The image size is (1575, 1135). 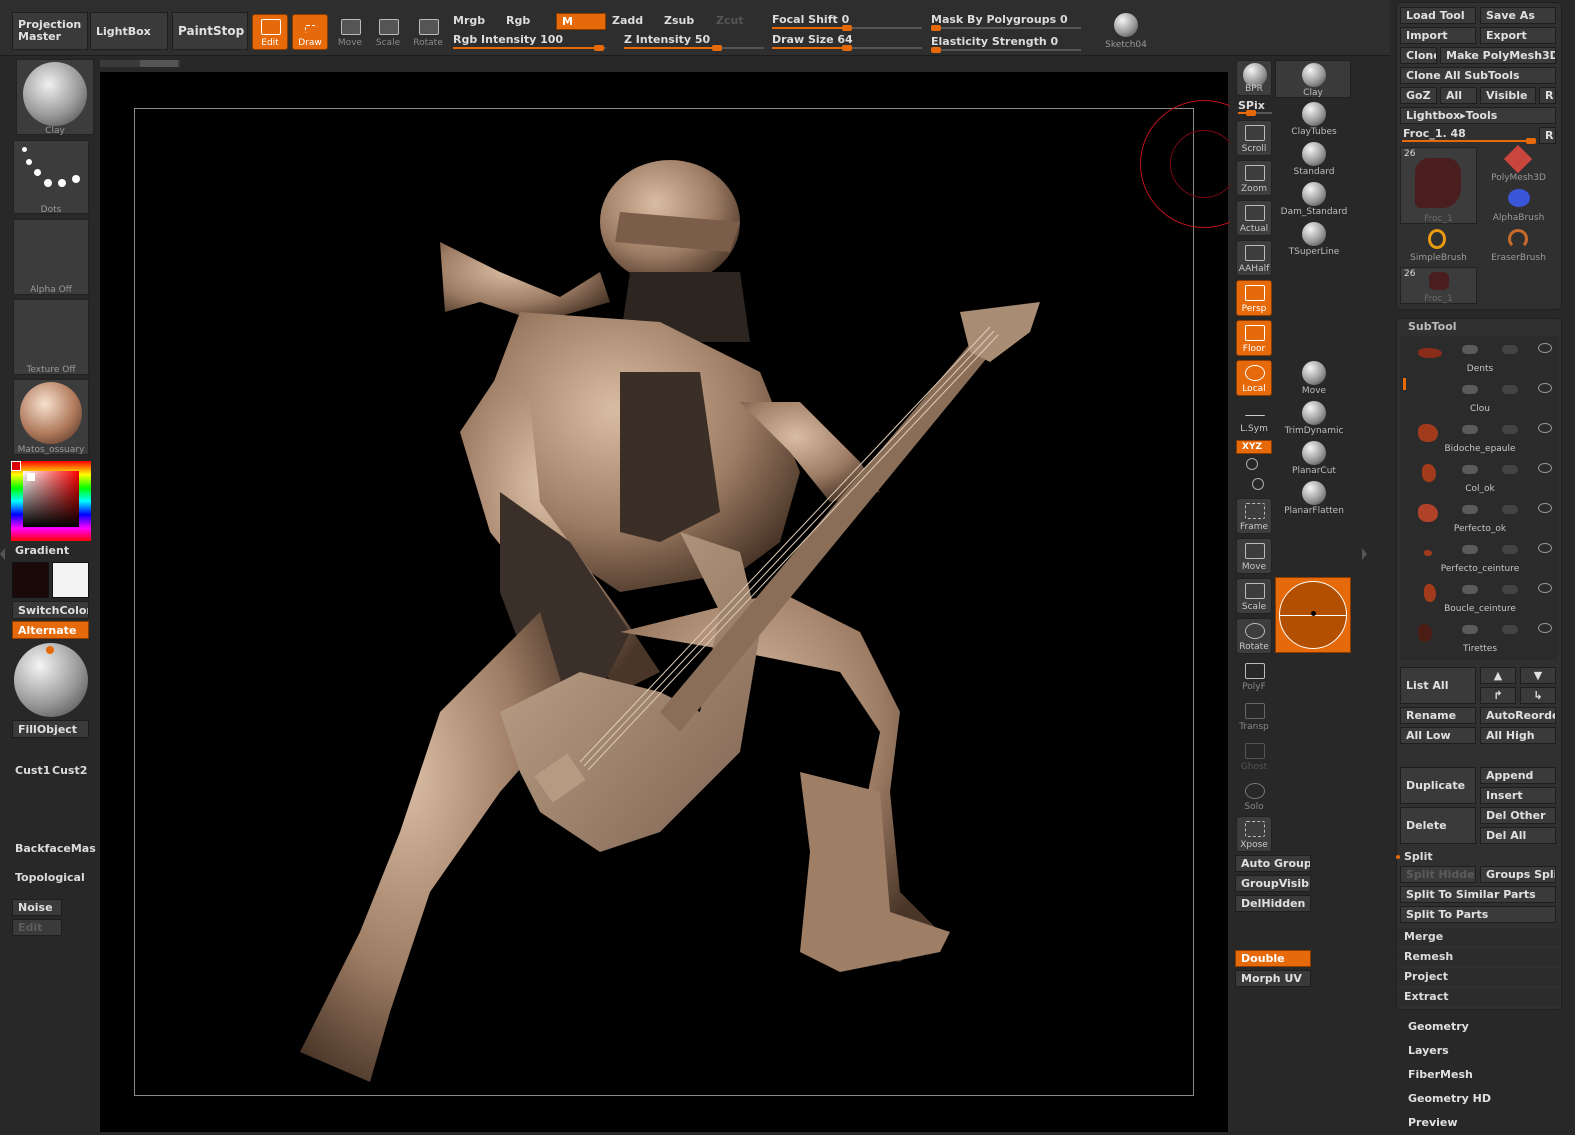 I want to click on rgb-button: Rgb, so click(x=518, y=20).